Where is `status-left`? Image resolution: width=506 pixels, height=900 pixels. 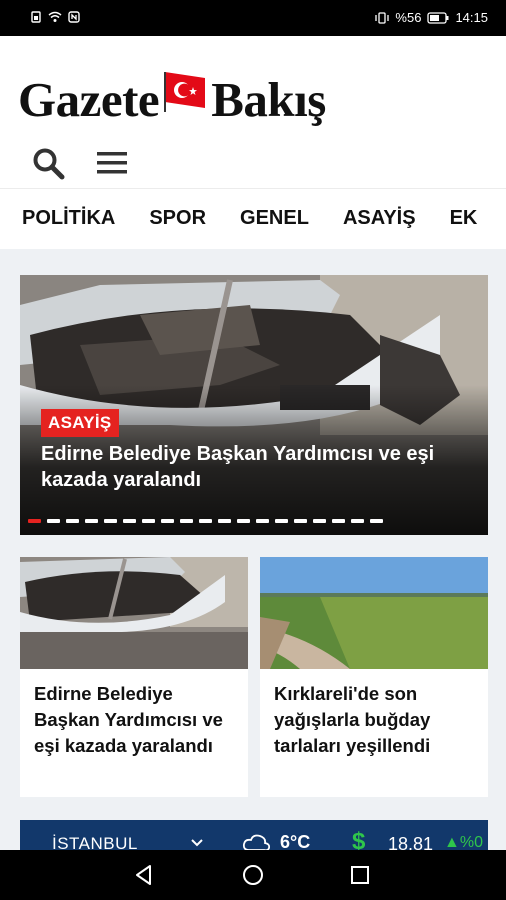 status-left is located at coordinates (55, 17).